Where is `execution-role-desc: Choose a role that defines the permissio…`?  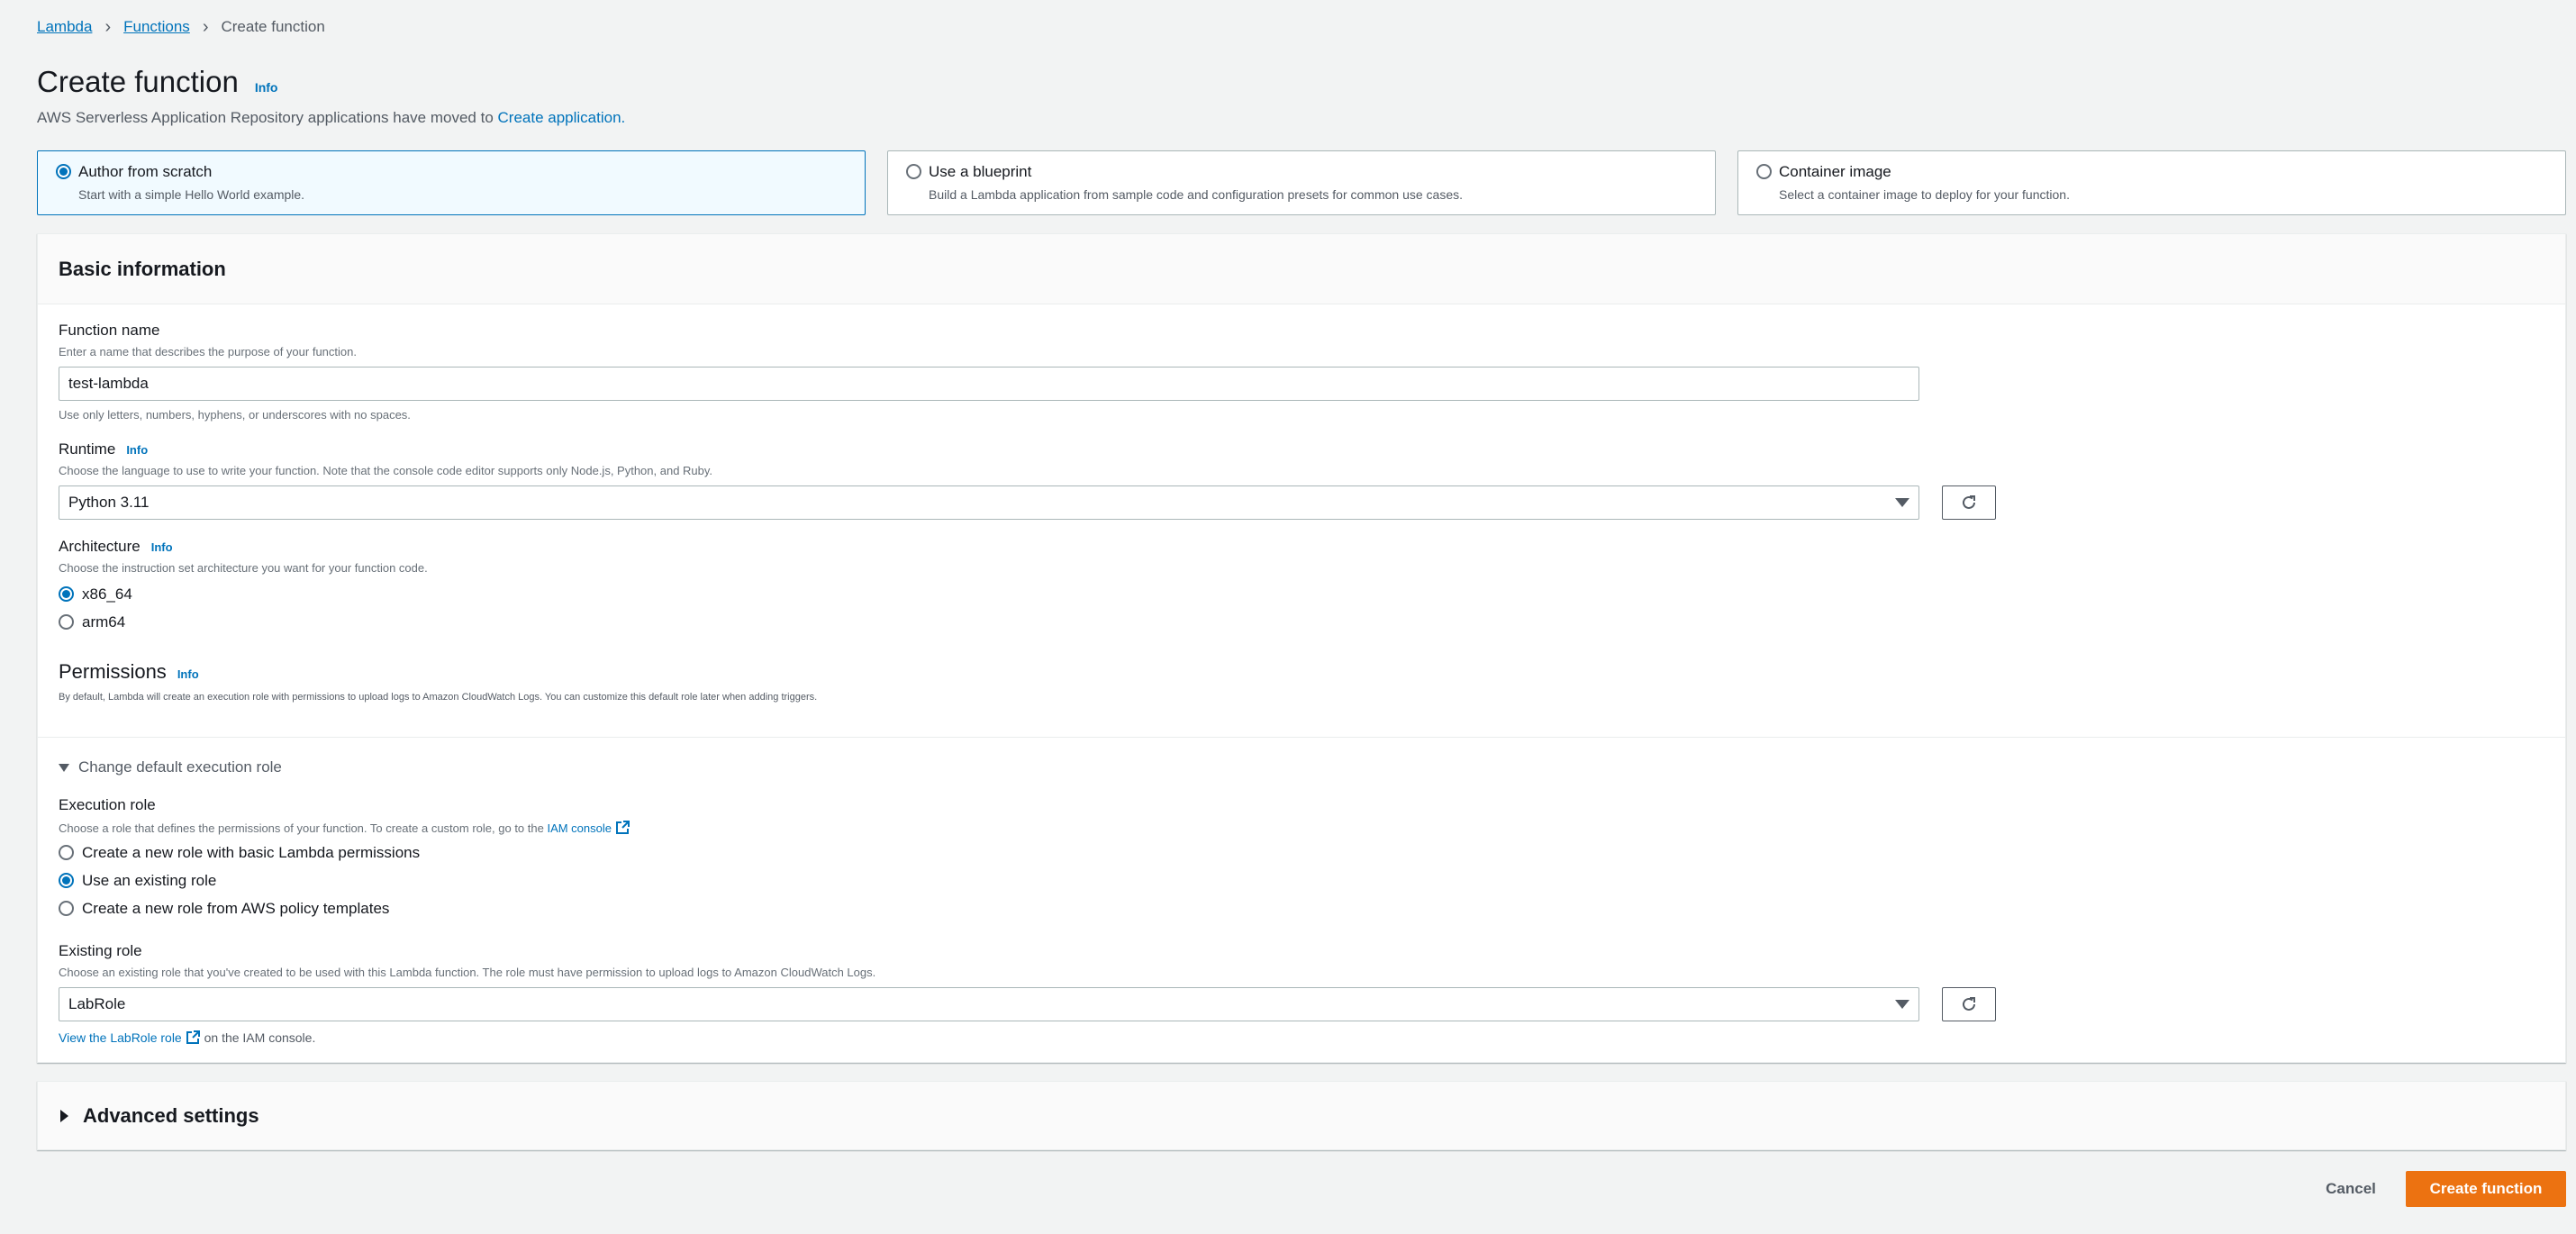
execution-role-desc: Choose a role that defines the permissio… is located at coordinates (344, 827).